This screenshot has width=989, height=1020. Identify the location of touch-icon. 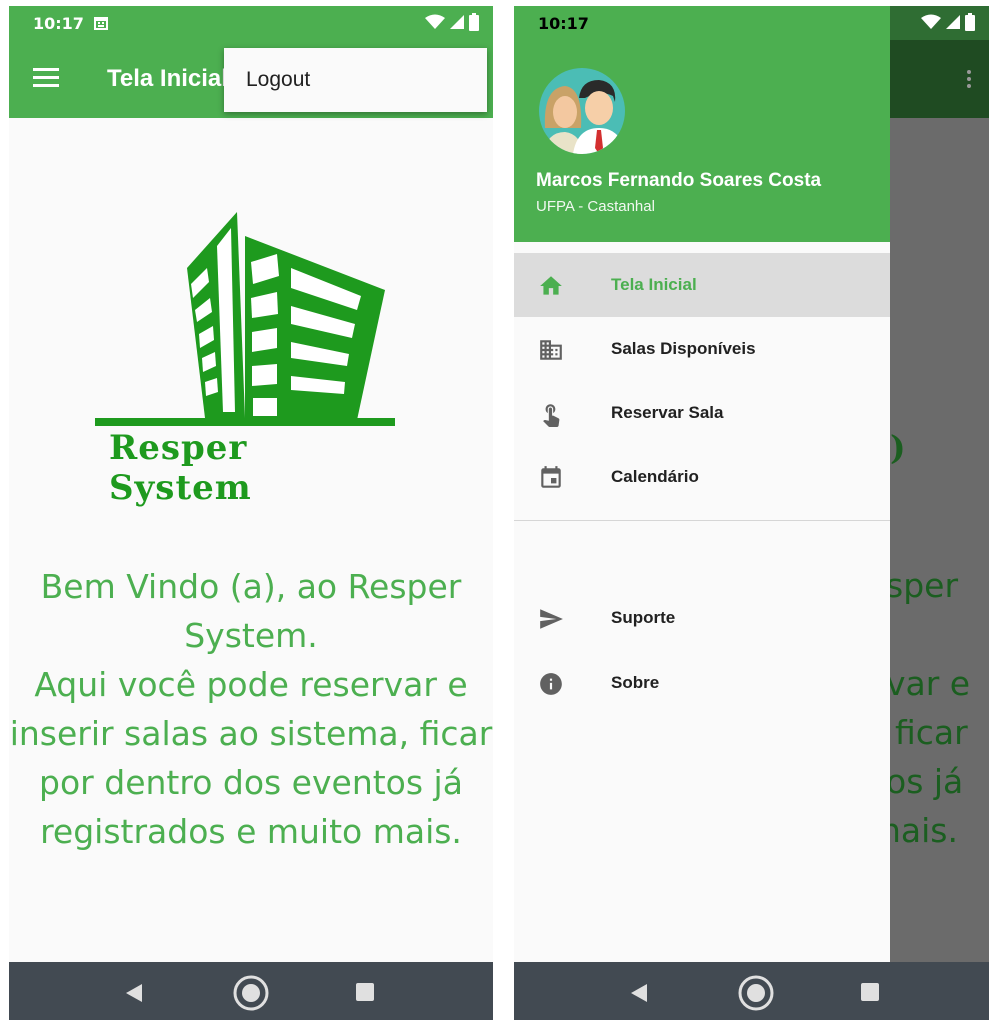
(551, 415).